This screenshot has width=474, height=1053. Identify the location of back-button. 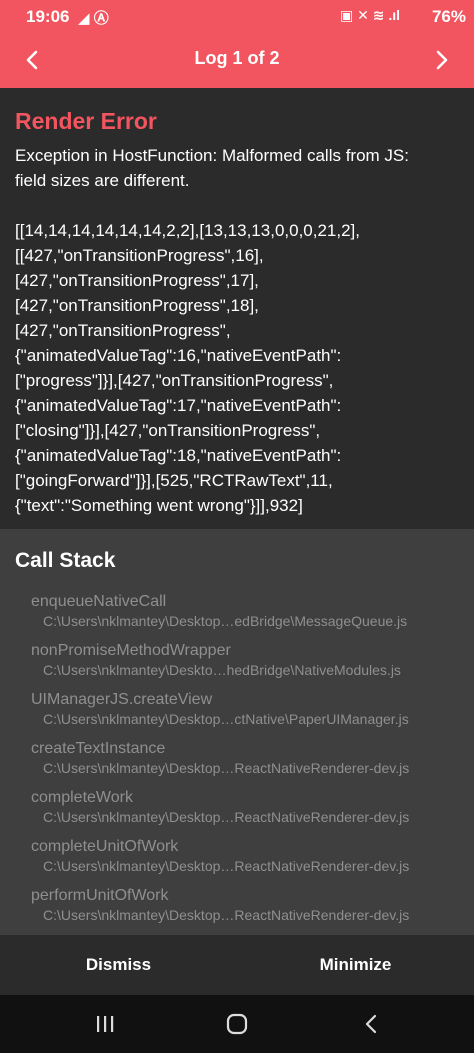
(371, 1024).